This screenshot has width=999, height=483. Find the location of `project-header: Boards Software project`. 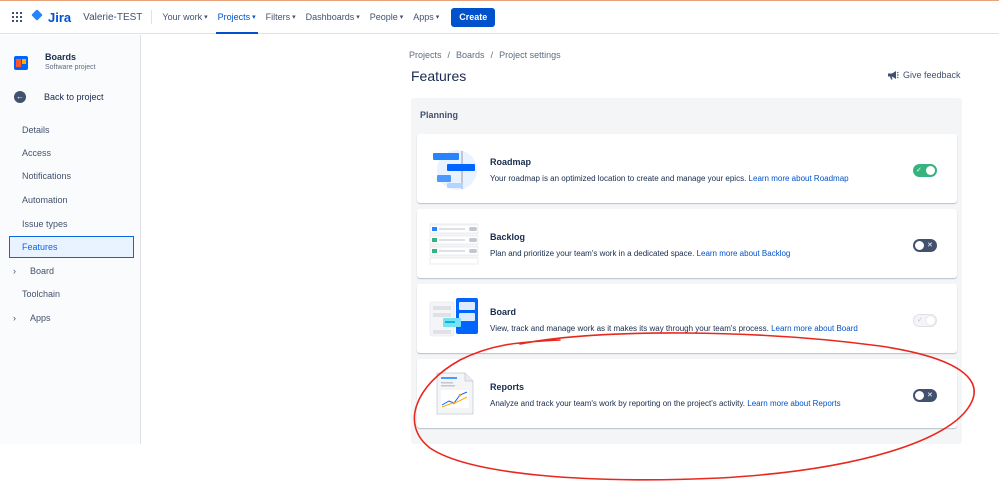

project-header: Boards Software project is located at coordinates (55, 61).